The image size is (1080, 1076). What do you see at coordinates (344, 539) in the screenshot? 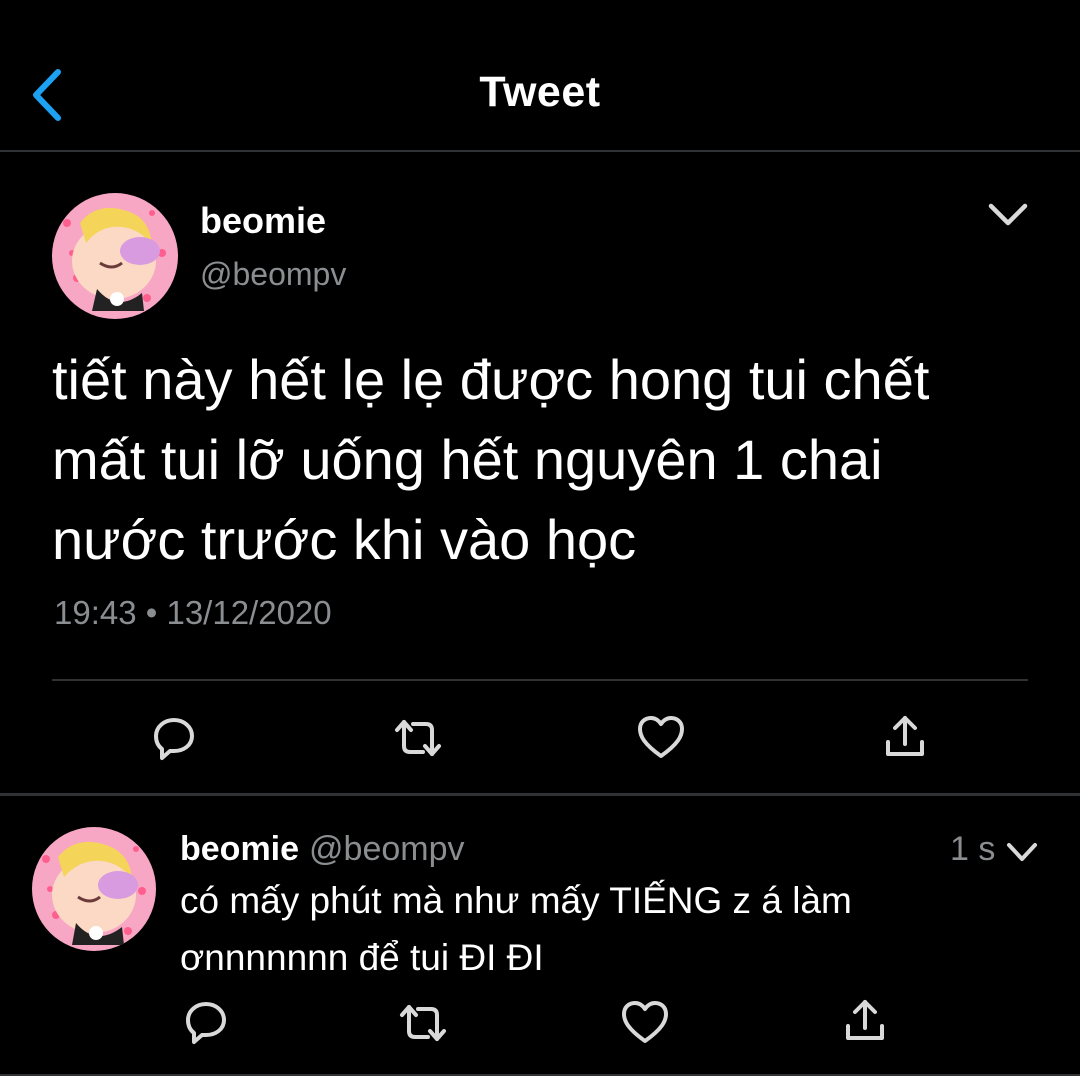
I see `tweet-text-line: nước trước khi vào học` at bounding box center [344, 539].